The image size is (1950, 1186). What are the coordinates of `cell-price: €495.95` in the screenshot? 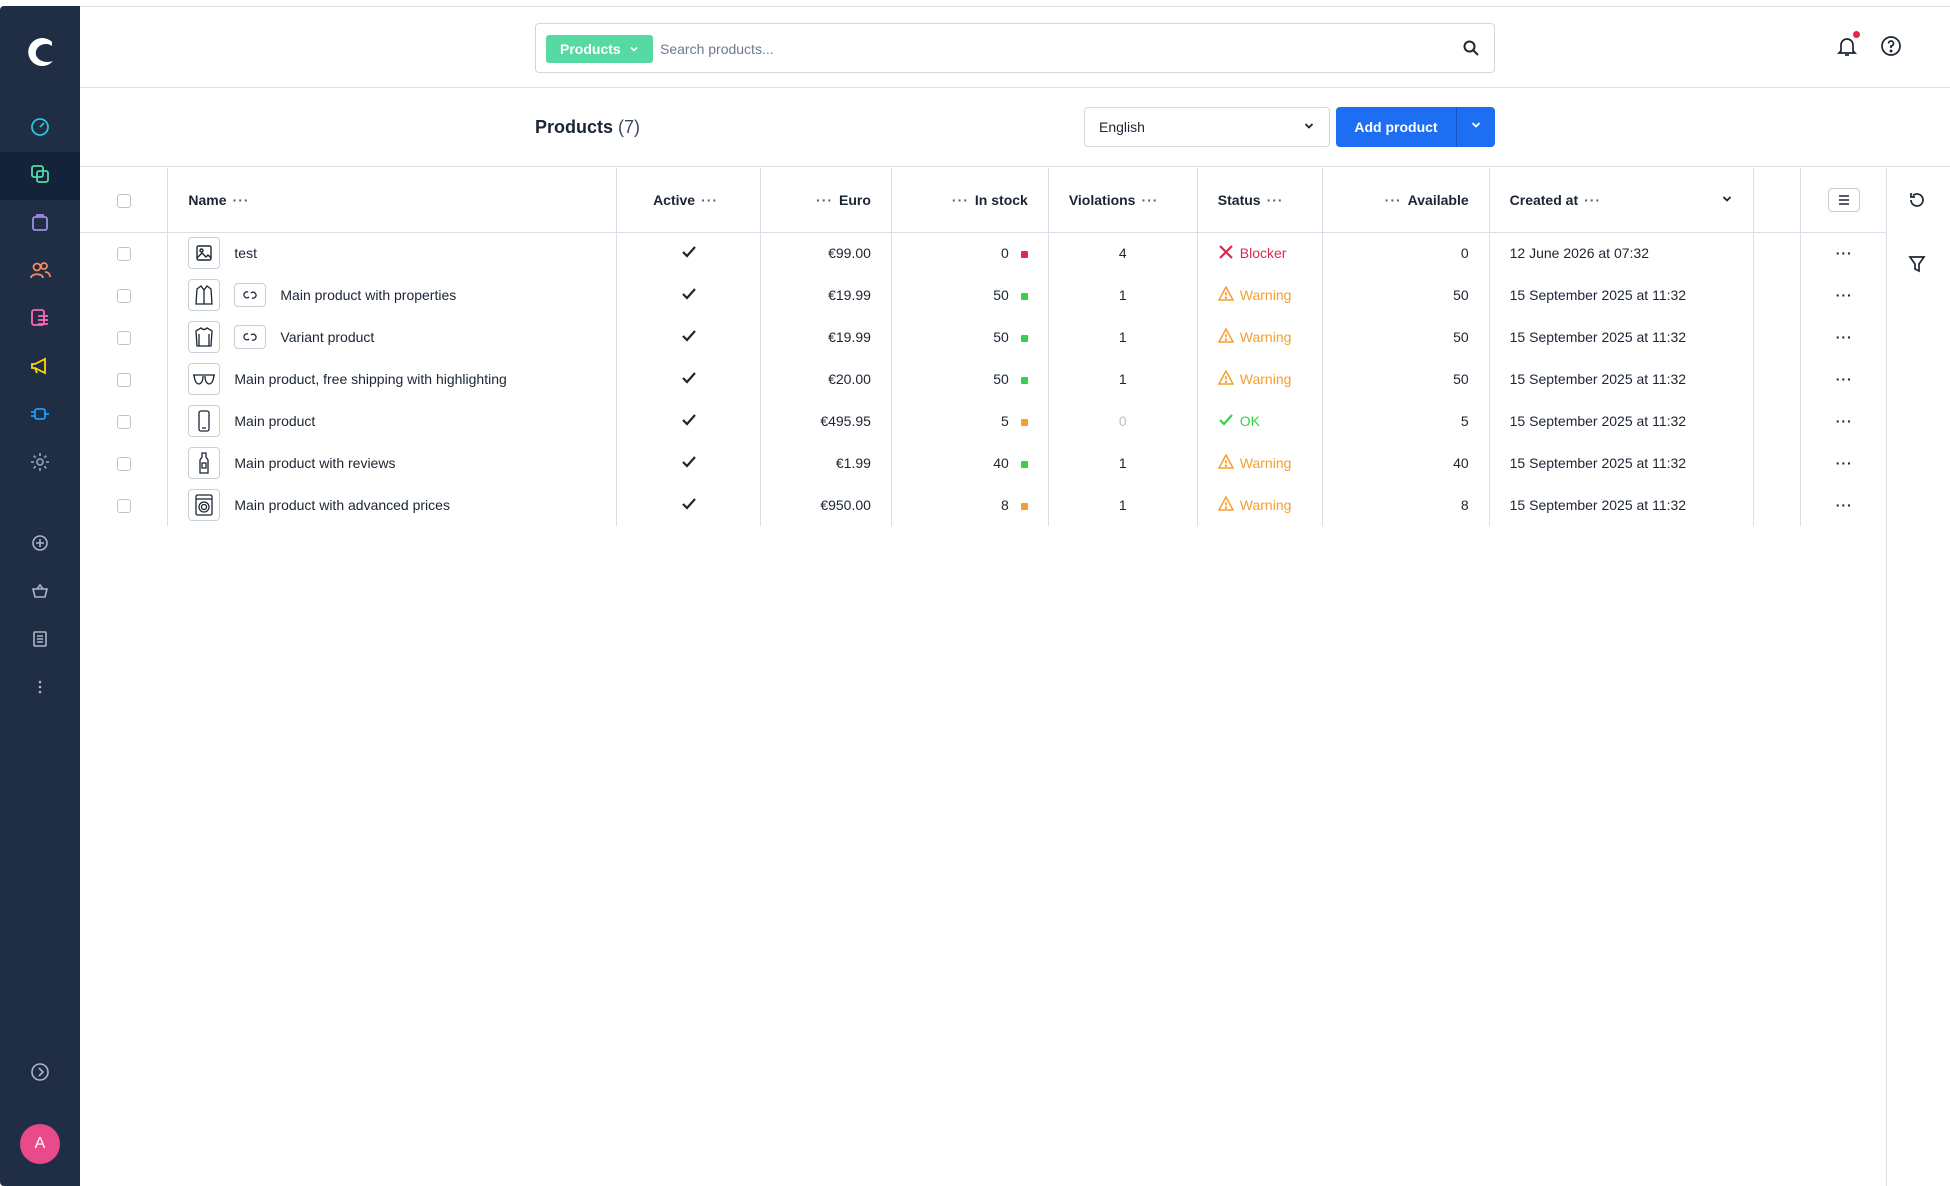 It's located at (826, 421).